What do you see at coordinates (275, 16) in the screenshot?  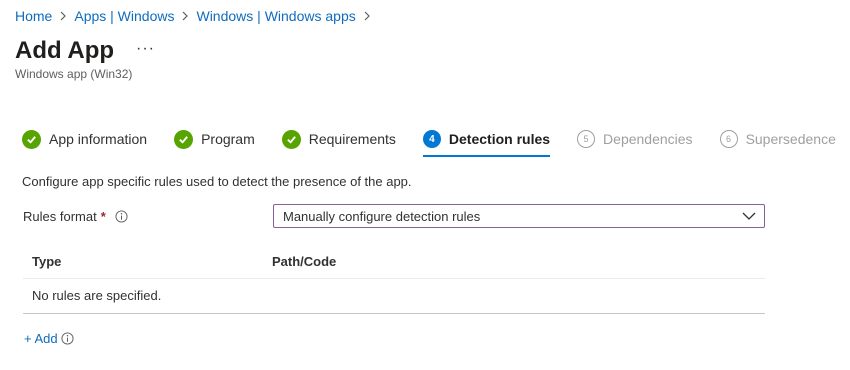 I see `breadcrumb-windows-apps: Windows | Windows apps` at bounding box center [275, 16].